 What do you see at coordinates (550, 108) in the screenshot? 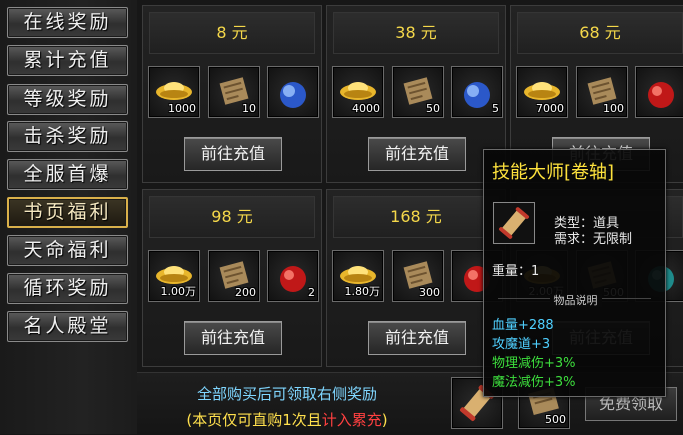
I see `reward-qty: 7000` at bounding box center [550, 108].